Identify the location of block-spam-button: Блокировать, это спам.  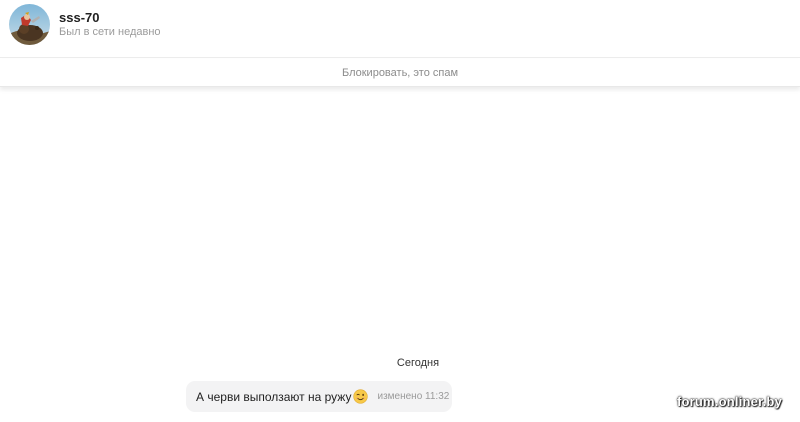
(400, 73).